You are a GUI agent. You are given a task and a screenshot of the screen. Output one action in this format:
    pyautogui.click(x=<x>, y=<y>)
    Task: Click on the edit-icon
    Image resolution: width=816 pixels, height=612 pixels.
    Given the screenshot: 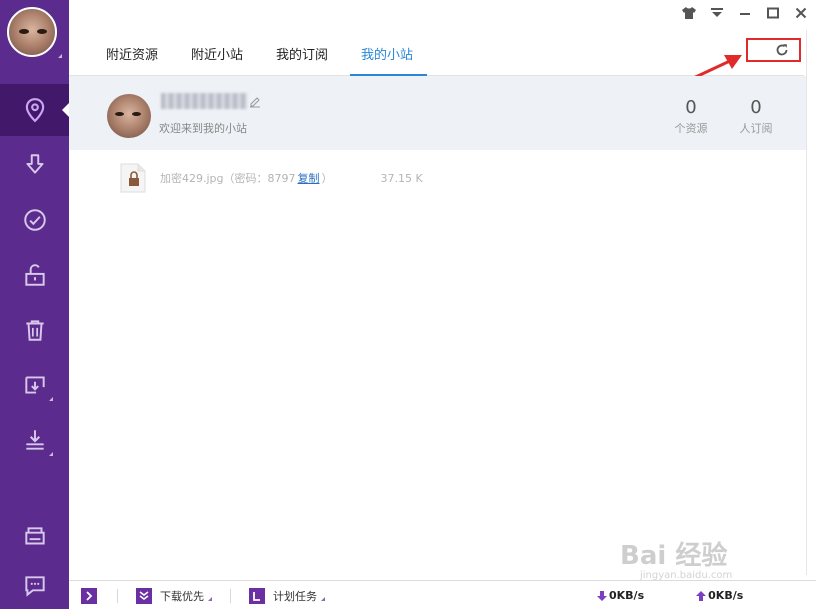 What is the action you would take?
    pyautogui.click(x=255, y=102)
    